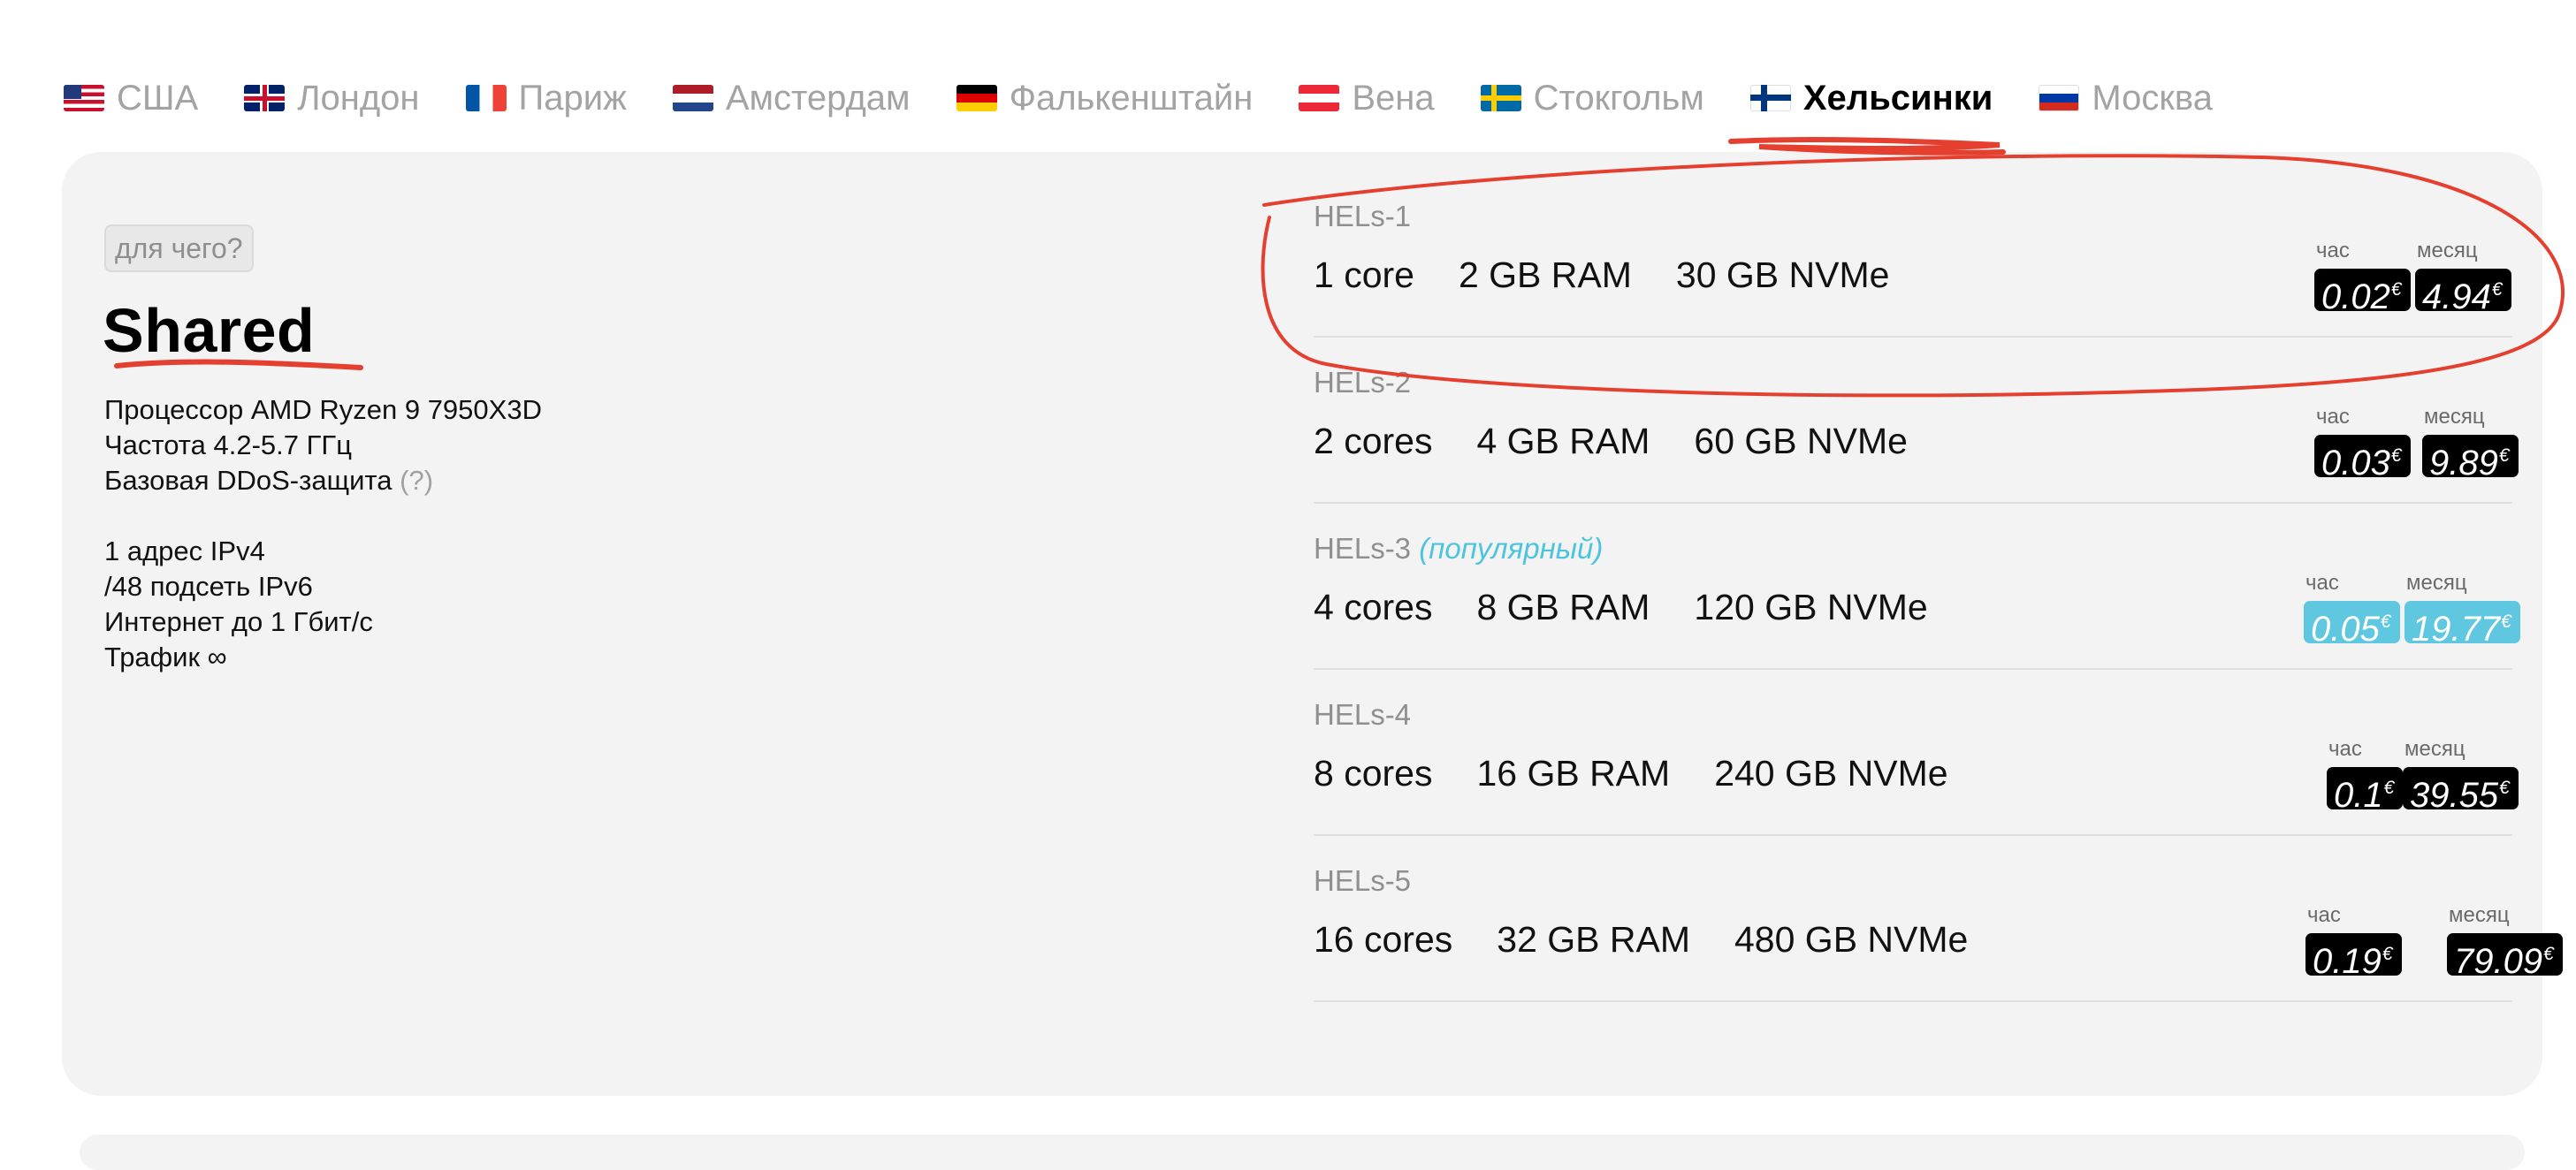 The width and height of the screenshot is (2576, 1170). What do you see at coordinates (2353, 957) in the screenshot?
I see `hour-price: 0.19€` at bounding box center [2353, 957].